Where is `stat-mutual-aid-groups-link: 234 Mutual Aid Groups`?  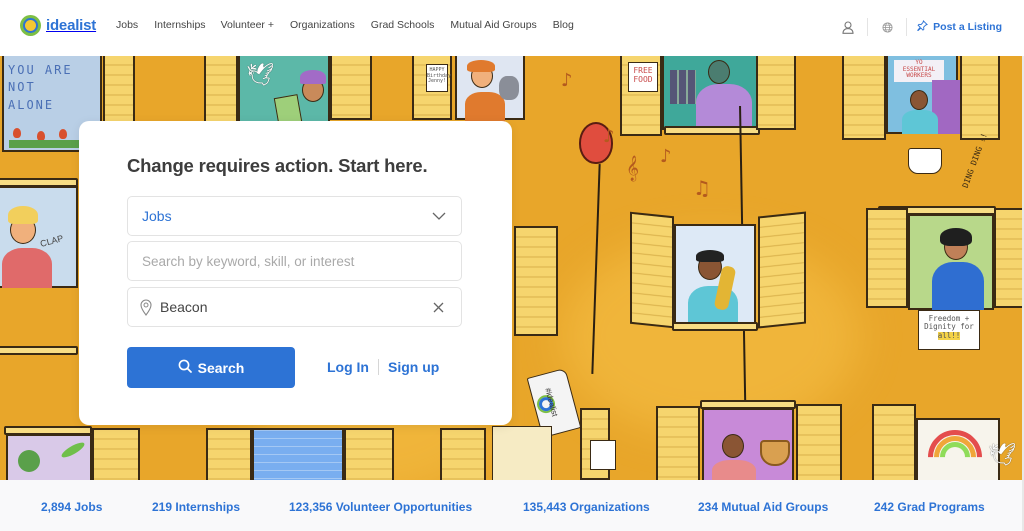
stat-mutual-aid-groups-link: 234 Mutual Aid Groups is located at coordinates (763, 507).